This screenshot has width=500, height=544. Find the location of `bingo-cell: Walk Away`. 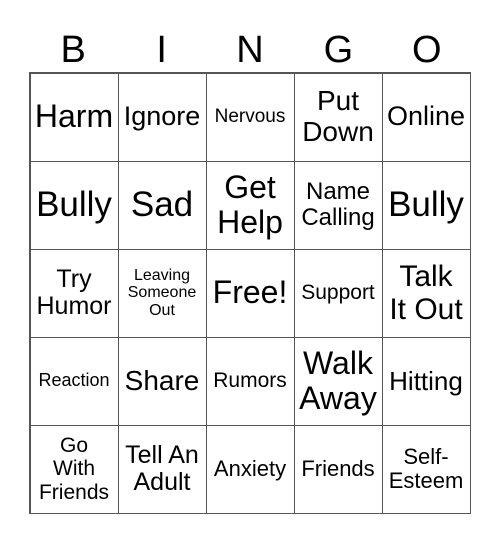

bingo-cell: Walk Away is located at coordinates (338, 381).